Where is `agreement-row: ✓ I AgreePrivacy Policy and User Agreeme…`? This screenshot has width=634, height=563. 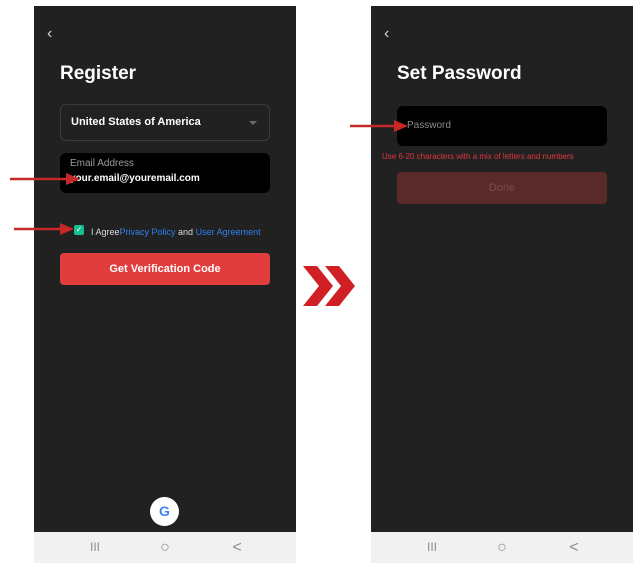
agreement-row: ✓ I AgreePrivacy Policy and User Agreeme… is located at coordinates (185, 232).